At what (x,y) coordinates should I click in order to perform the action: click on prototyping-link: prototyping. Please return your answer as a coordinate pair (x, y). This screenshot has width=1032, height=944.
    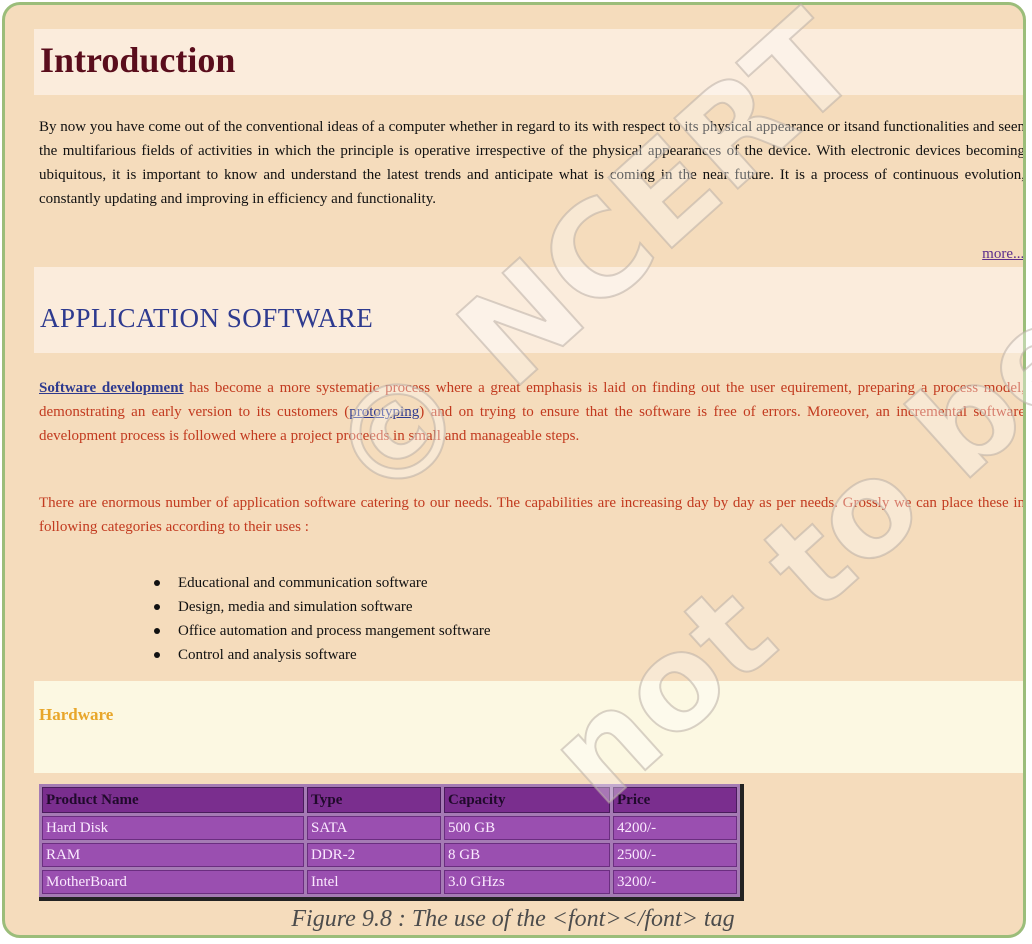
    Looking at the image, I should click on (384, 412).